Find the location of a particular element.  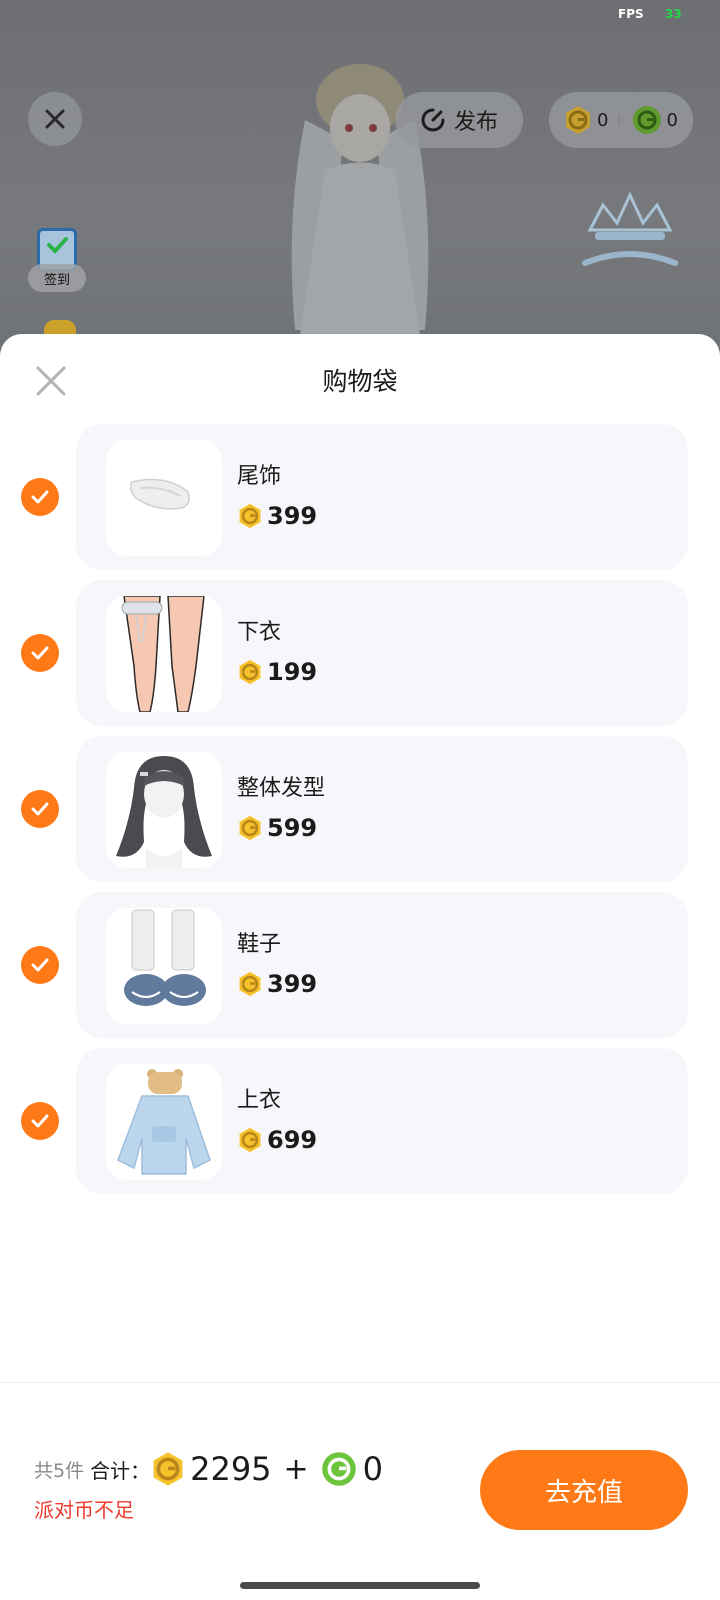

gold-total: 2295 is located at coordinates (231, 1469).